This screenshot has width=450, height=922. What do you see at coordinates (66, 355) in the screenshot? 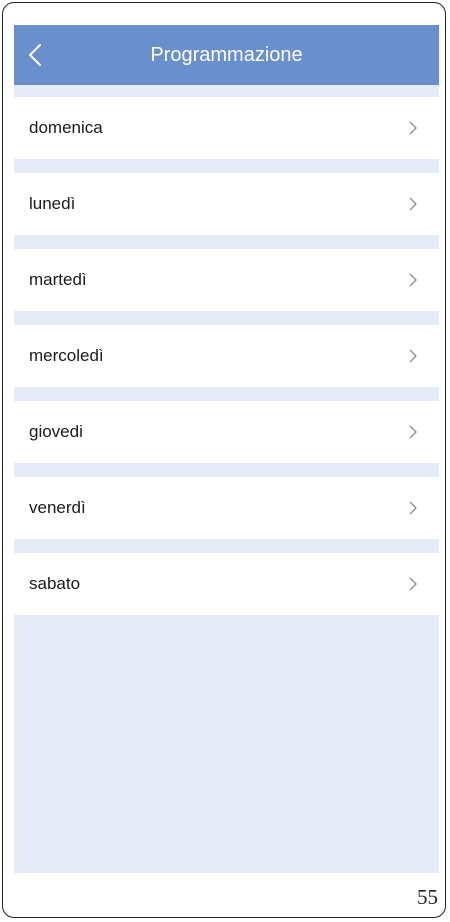
I see `day-label: mercoledì` at bounding box center [66, 355].